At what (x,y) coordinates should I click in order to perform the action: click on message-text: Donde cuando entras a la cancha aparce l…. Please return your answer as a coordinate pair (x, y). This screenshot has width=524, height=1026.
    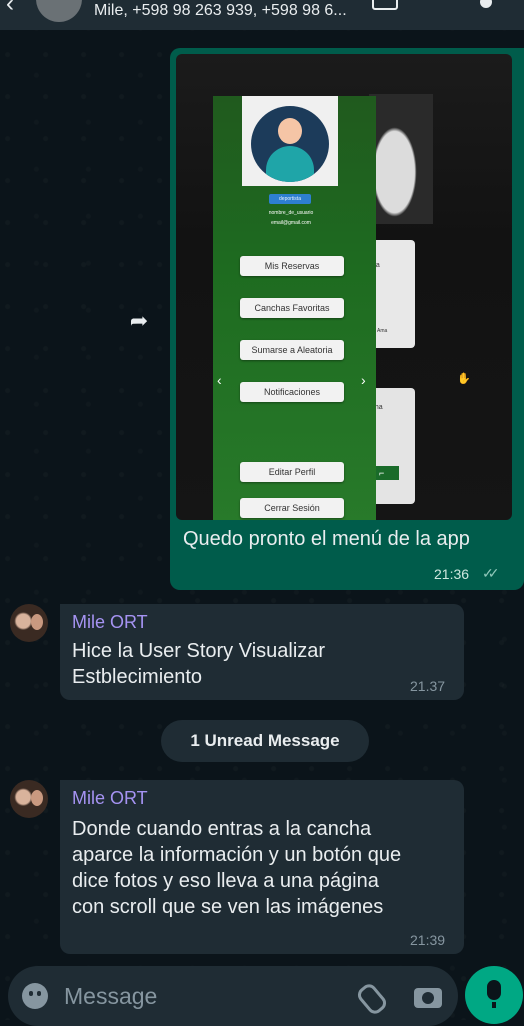
    Looking at the image, I should click on (236, 868).